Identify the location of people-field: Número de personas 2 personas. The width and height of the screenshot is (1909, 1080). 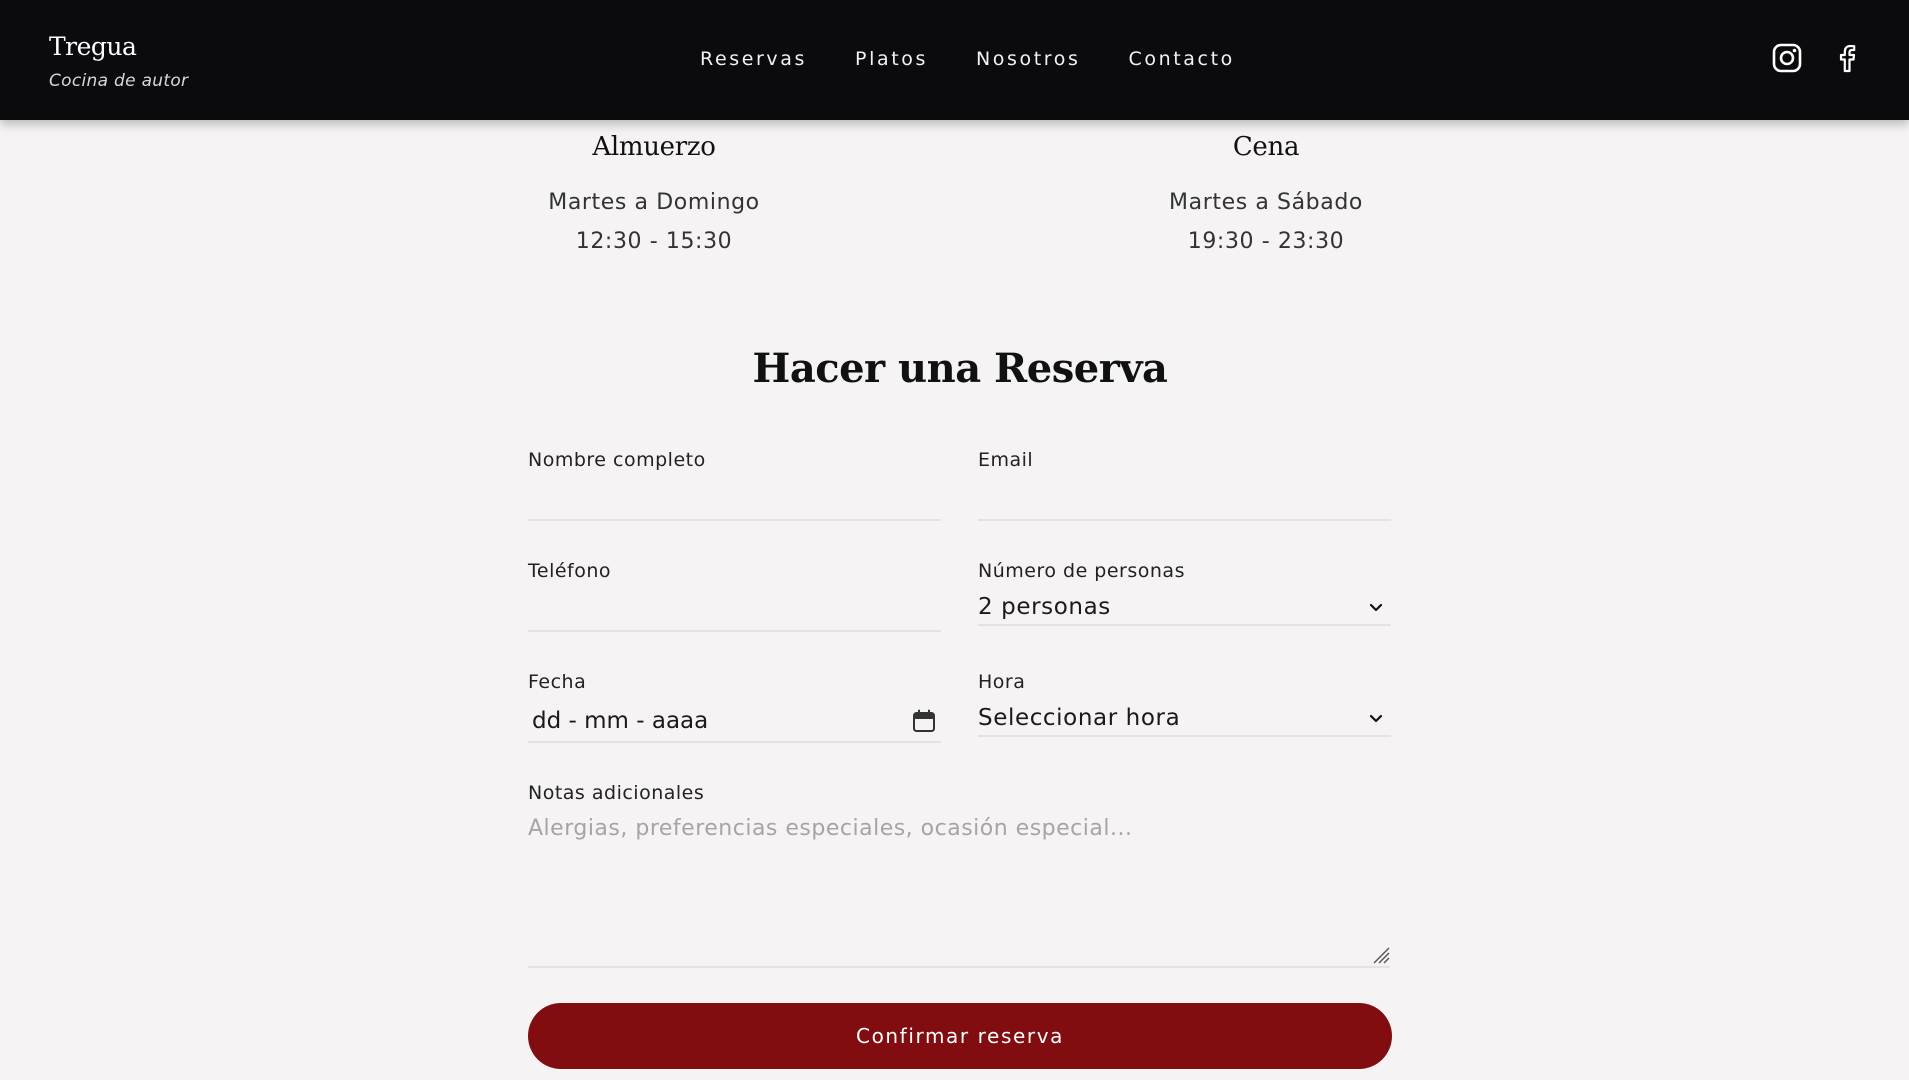
(1184, 593).